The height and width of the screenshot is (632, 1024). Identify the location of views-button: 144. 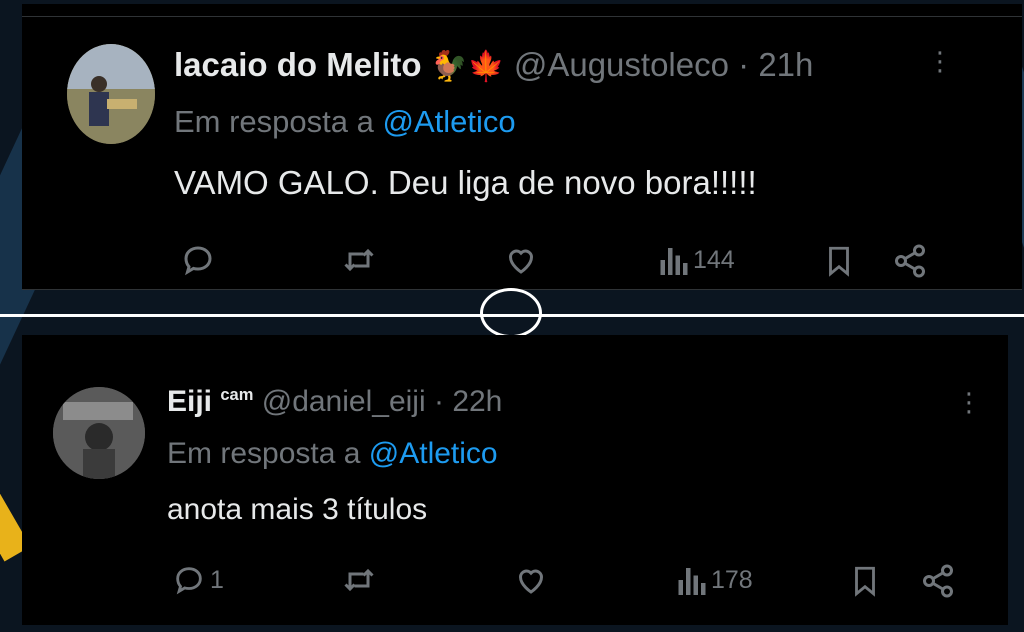
(697, 260).